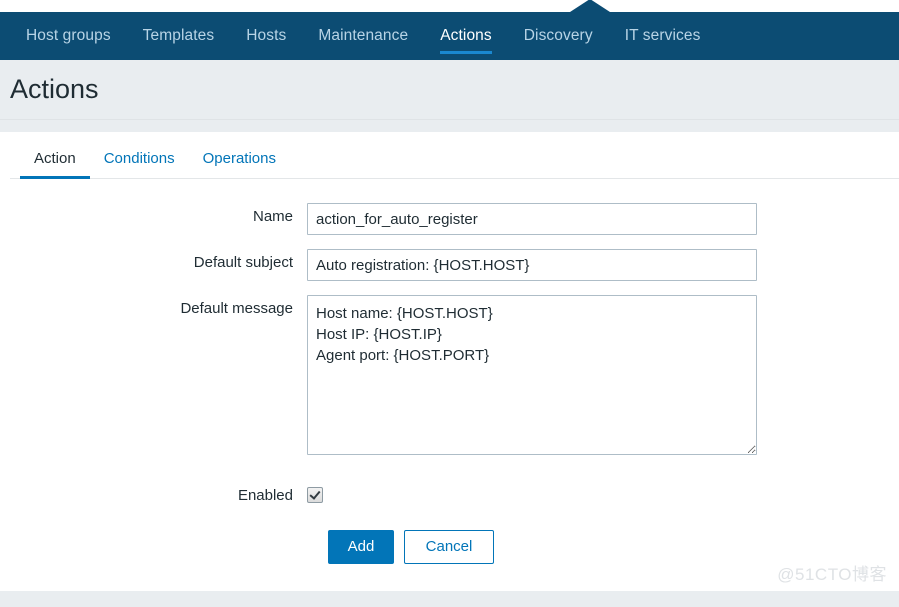  What do you see at coordinates (532, 265) in the screenshot?
I see `default-subject-input` at bounding box center [532, 265].